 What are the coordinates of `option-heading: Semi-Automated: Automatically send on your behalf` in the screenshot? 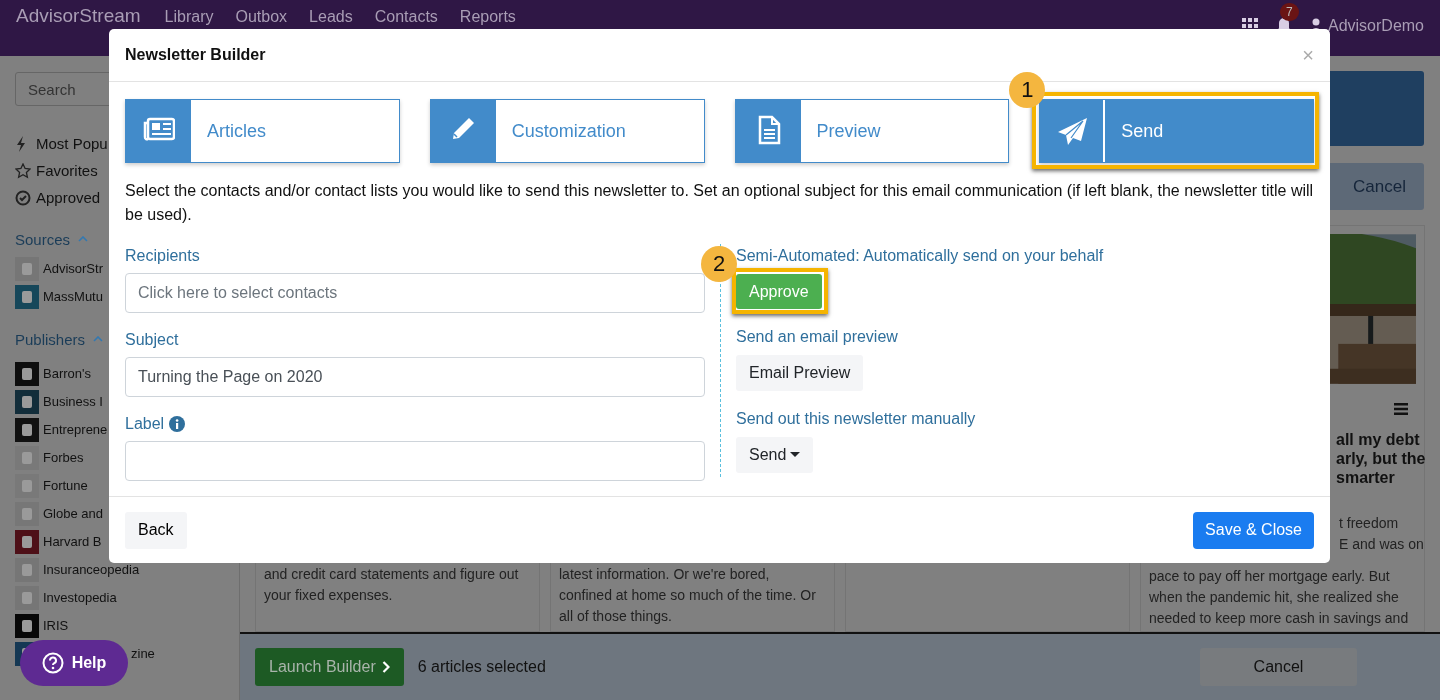 It's located at (920, 256).